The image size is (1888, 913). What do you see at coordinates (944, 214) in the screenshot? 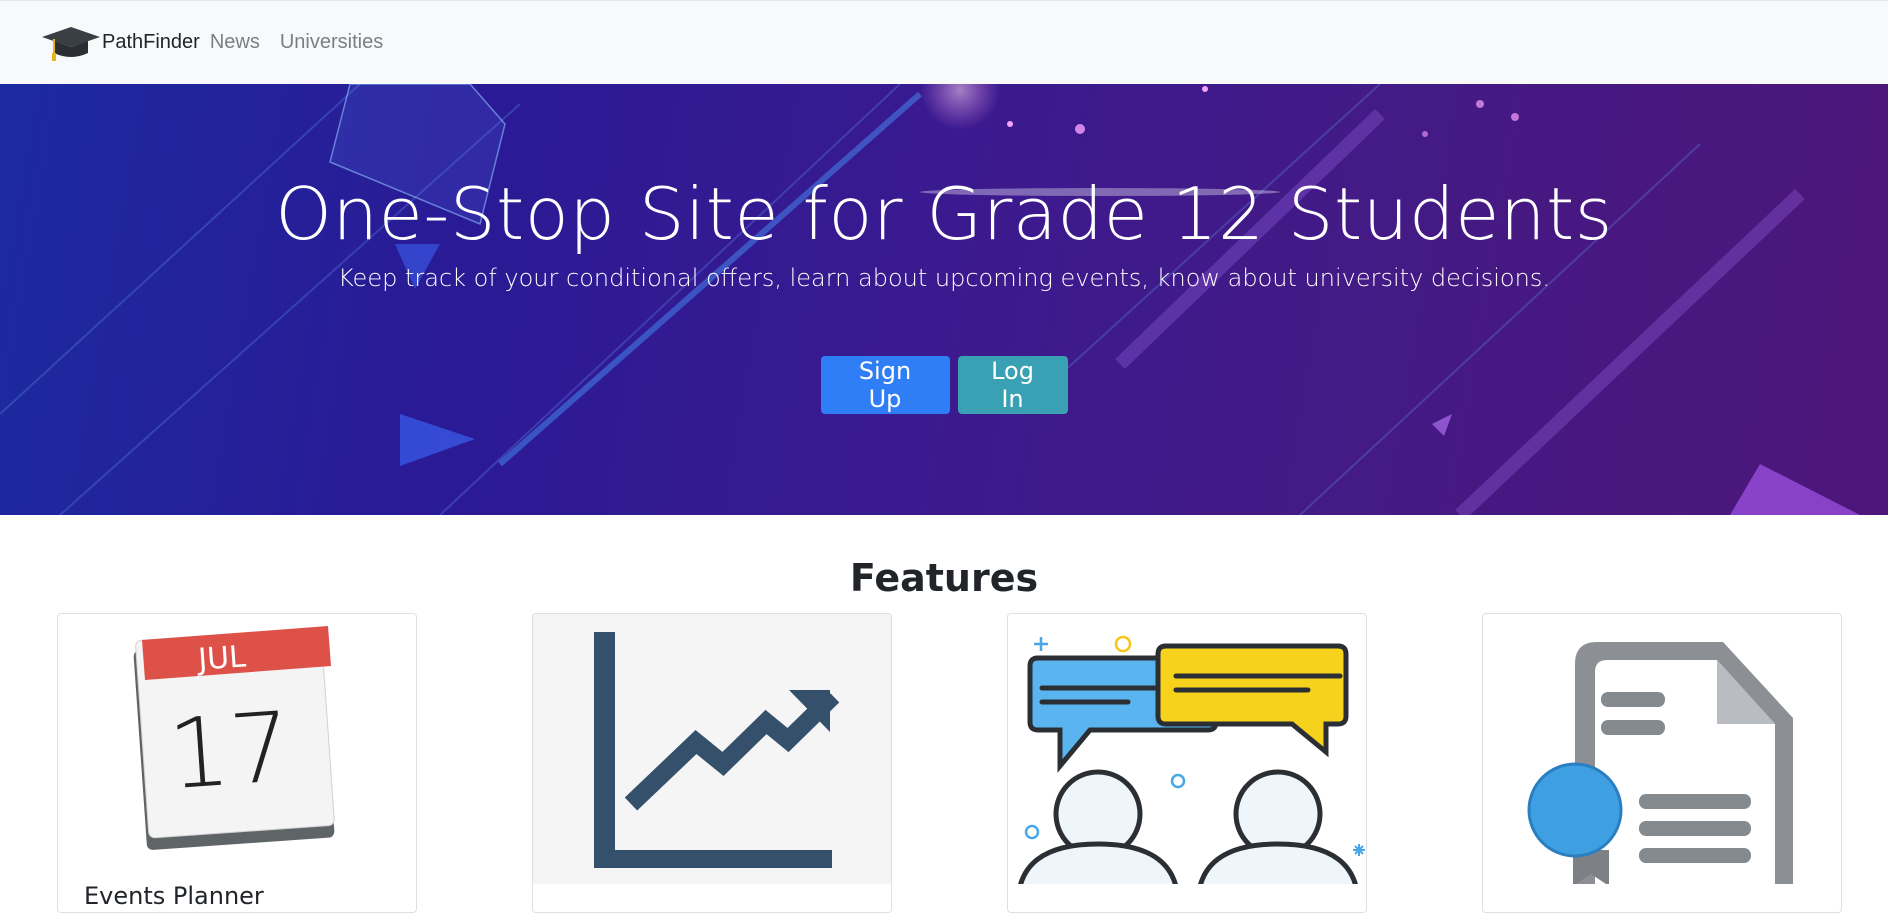
I see `hero-title: One-Stop Site for Grade 12 Students` at bounding box center [944, 214].